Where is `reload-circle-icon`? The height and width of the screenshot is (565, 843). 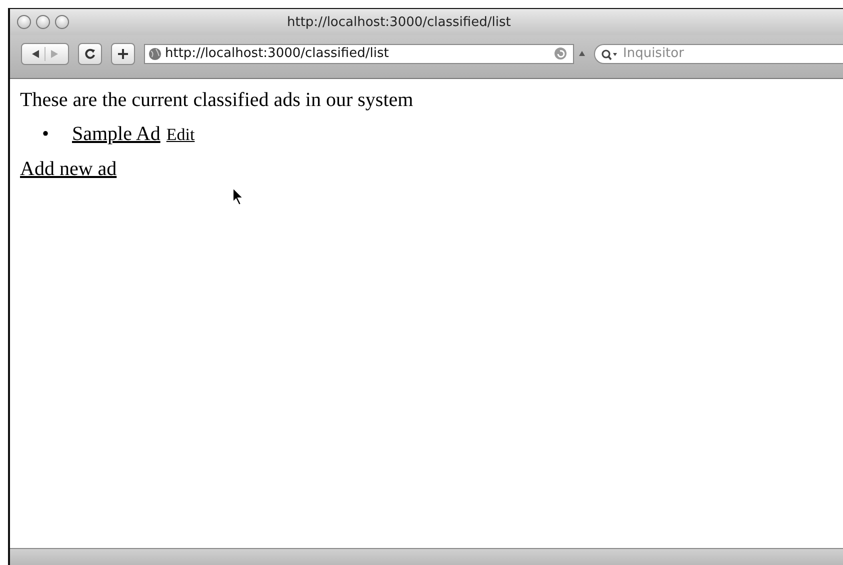 reload-circle-icon is located at coordinates (560, 53).